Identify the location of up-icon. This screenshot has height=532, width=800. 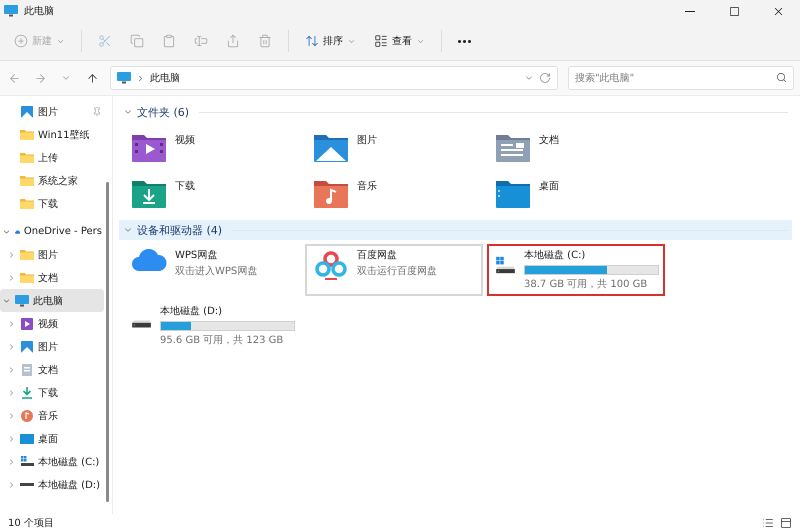
(92, 78).